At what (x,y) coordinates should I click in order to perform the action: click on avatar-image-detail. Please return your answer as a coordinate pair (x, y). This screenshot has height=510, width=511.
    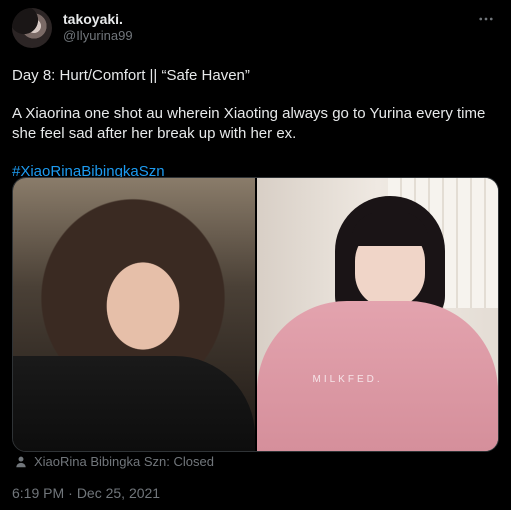
    Looking at the image, I should click on (32, 28).